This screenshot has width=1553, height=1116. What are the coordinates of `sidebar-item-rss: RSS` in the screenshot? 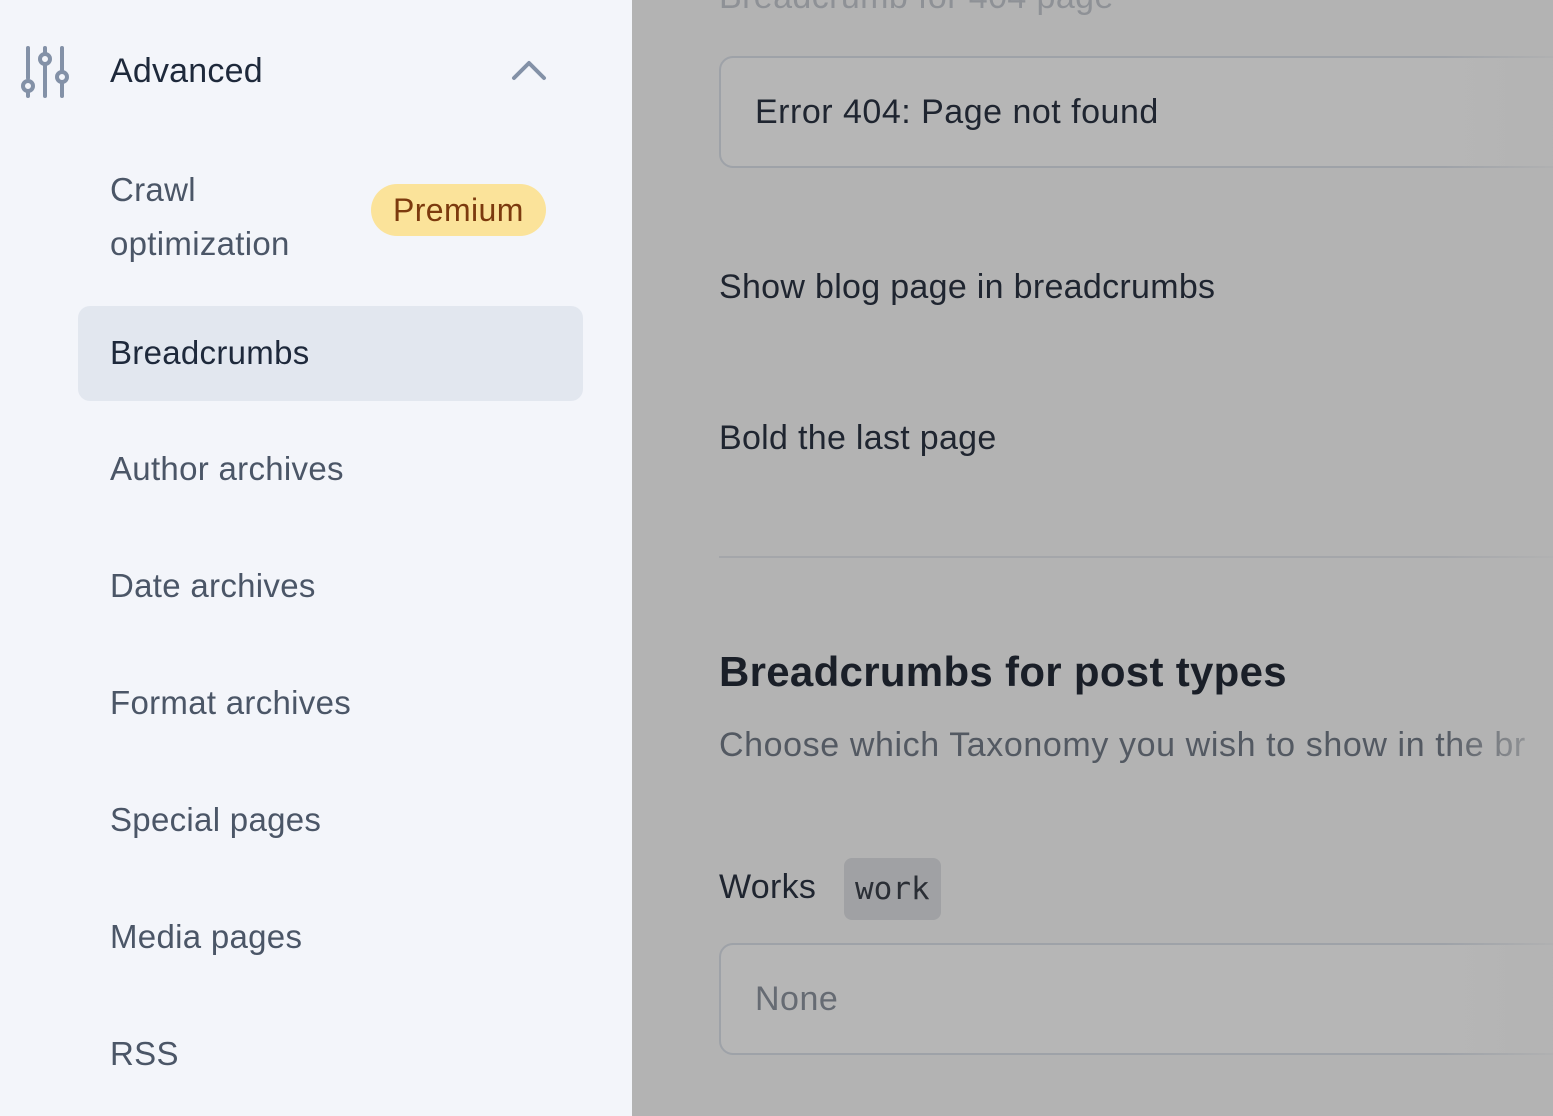 It's located at (330, 1057).